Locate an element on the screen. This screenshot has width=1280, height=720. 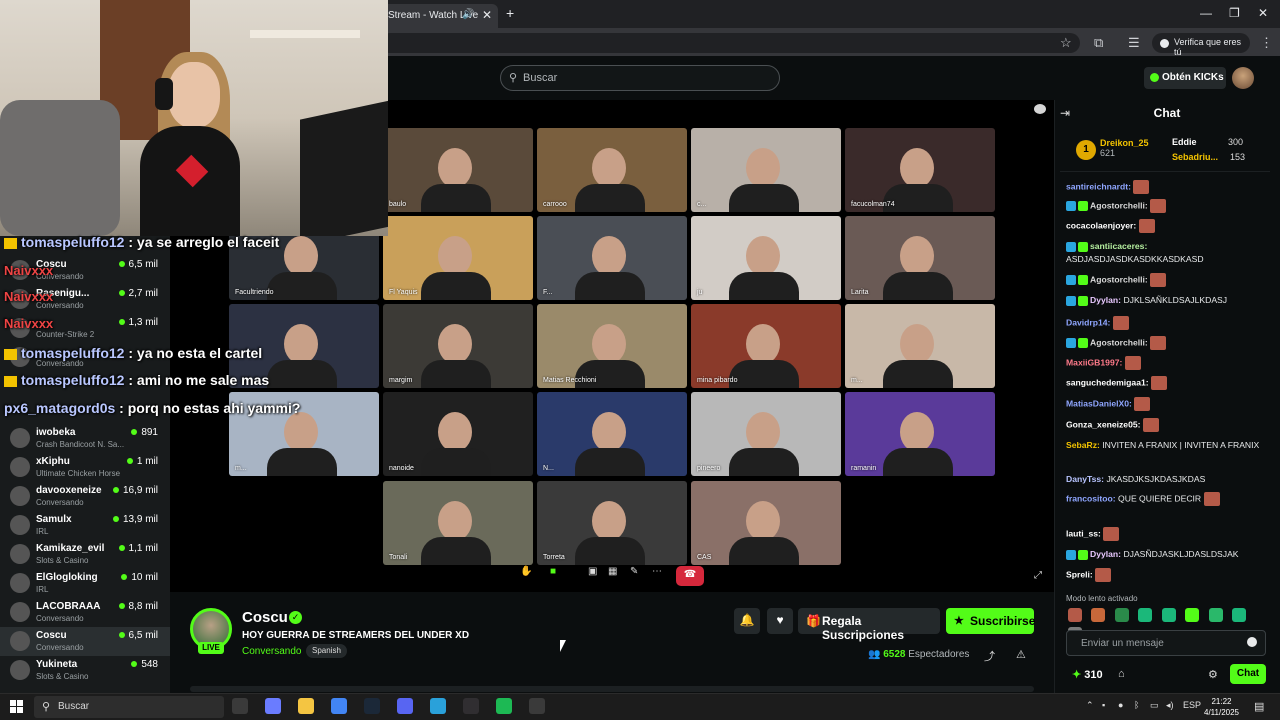
tray-icon: ▪ is located at coordinates (1103, 705).